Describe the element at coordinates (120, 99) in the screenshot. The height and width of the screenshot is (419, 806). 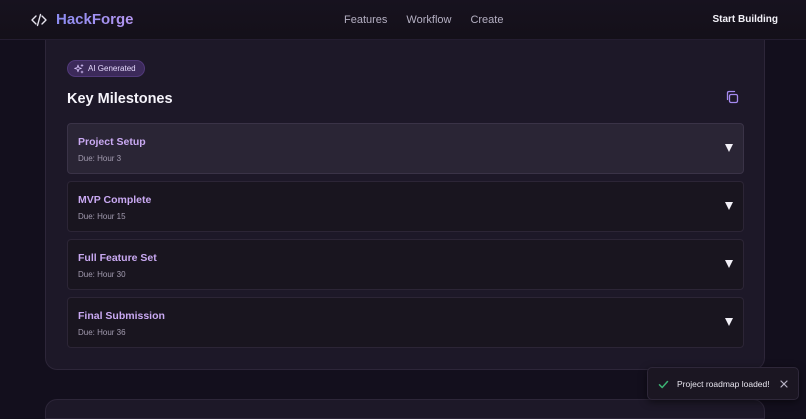
I see `section-title: Key Milestones` at that location.